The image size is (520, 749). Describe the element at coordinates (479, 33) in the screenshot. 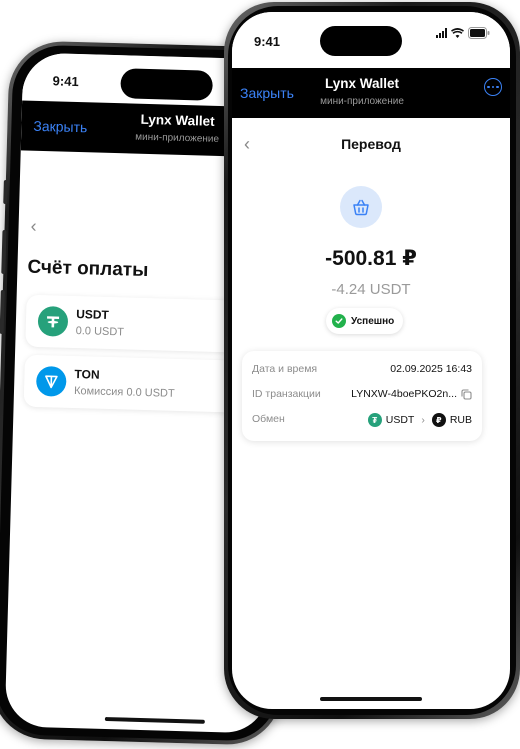

I see `battery-icon` at that location.